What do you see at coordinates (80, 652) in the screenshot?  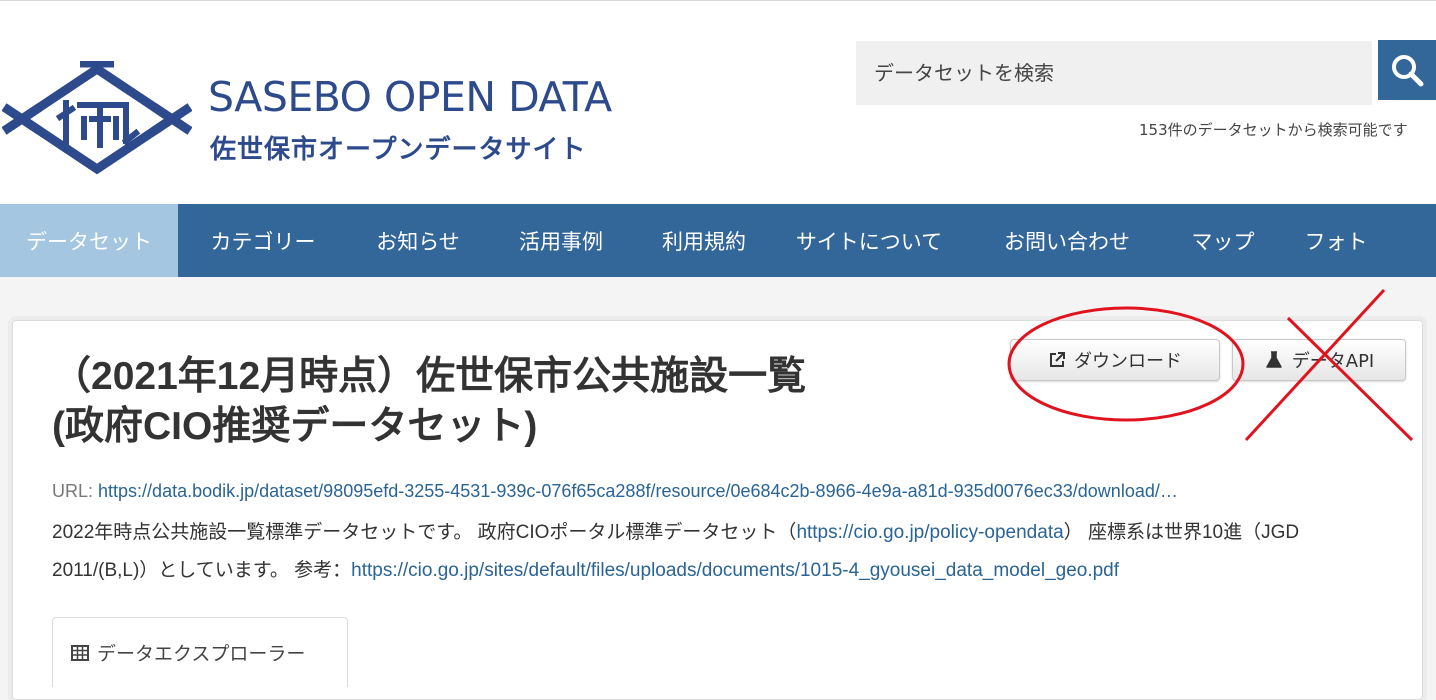 I see `table-icon` at bounding box center [80, 652].